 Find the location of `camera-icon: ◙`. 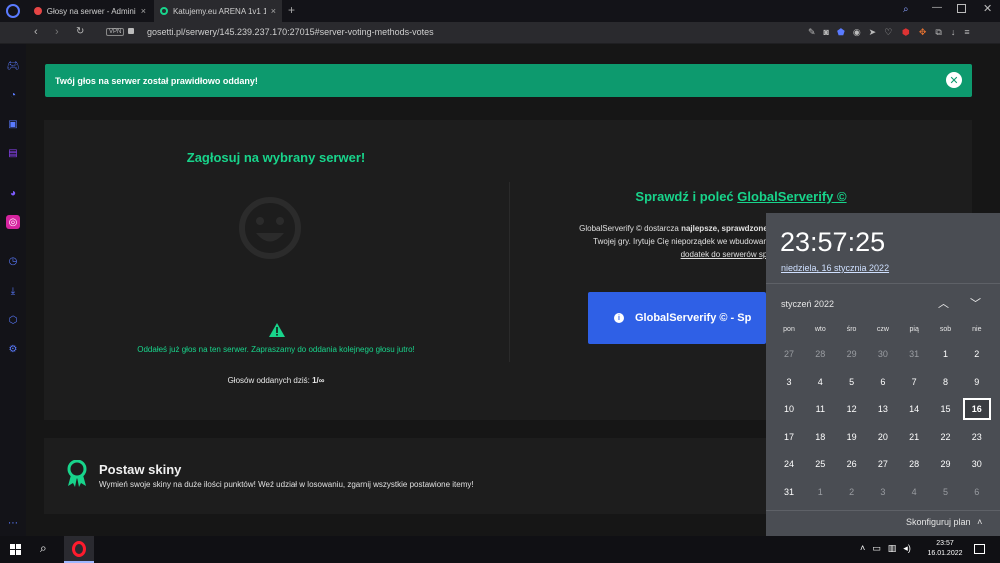

camera-icon: ◙ is located at coordinates (826, 32).